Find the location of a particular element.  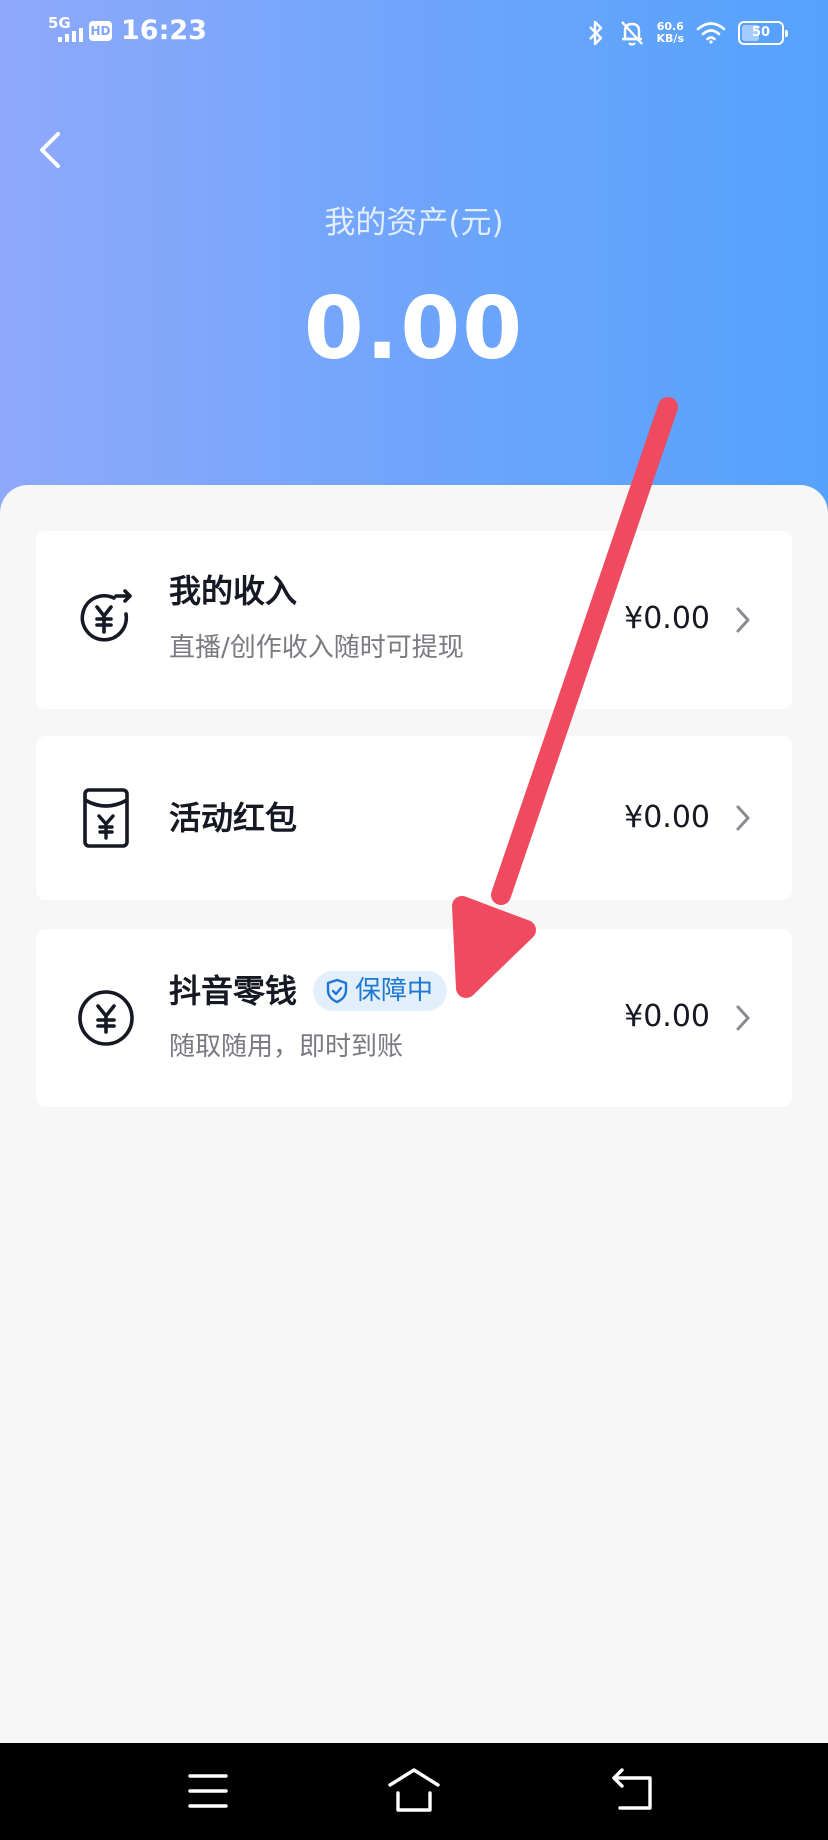

income-card: 我的收入 直播/创作收入随时可提现 ¥0.00 is located at coordinates (414, 620).